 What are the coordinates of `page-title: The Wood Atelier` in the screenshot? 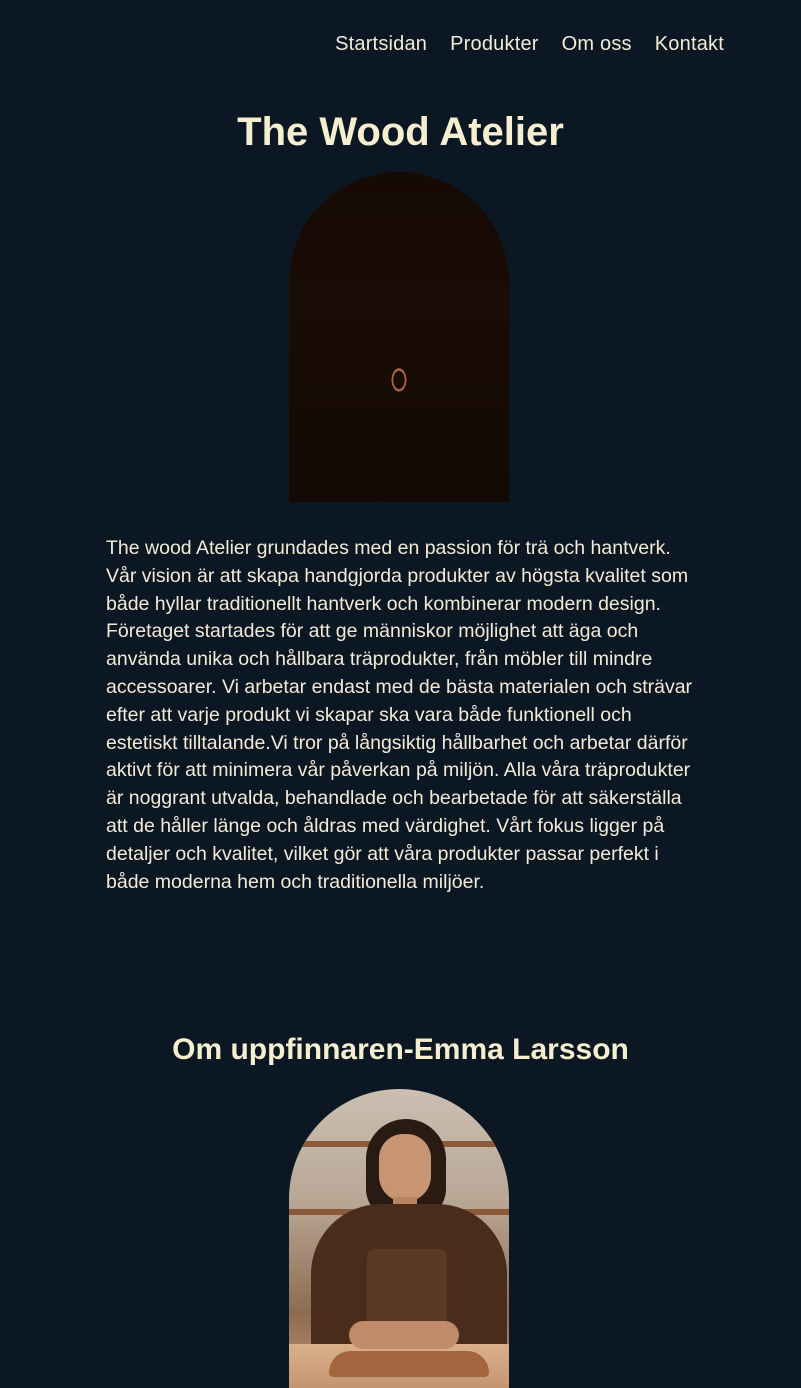 It's located at (400, 132).